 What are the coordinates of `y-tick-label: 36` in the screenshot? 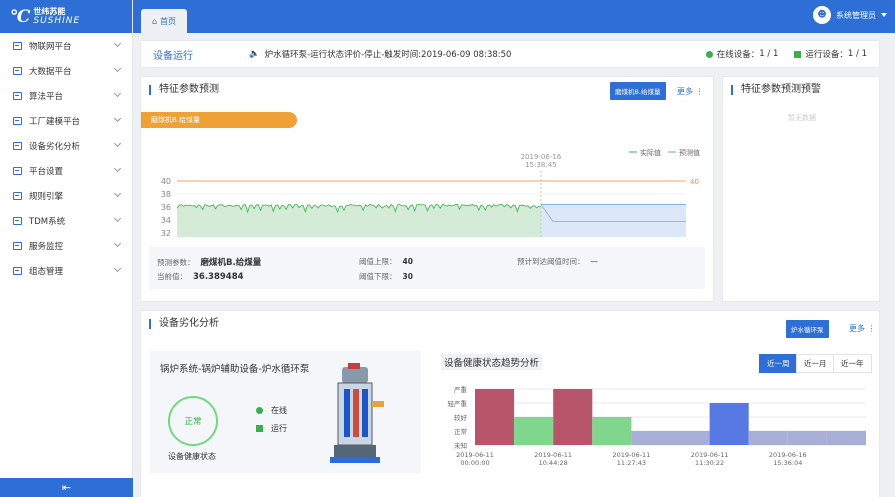 It's located at (166, 207).